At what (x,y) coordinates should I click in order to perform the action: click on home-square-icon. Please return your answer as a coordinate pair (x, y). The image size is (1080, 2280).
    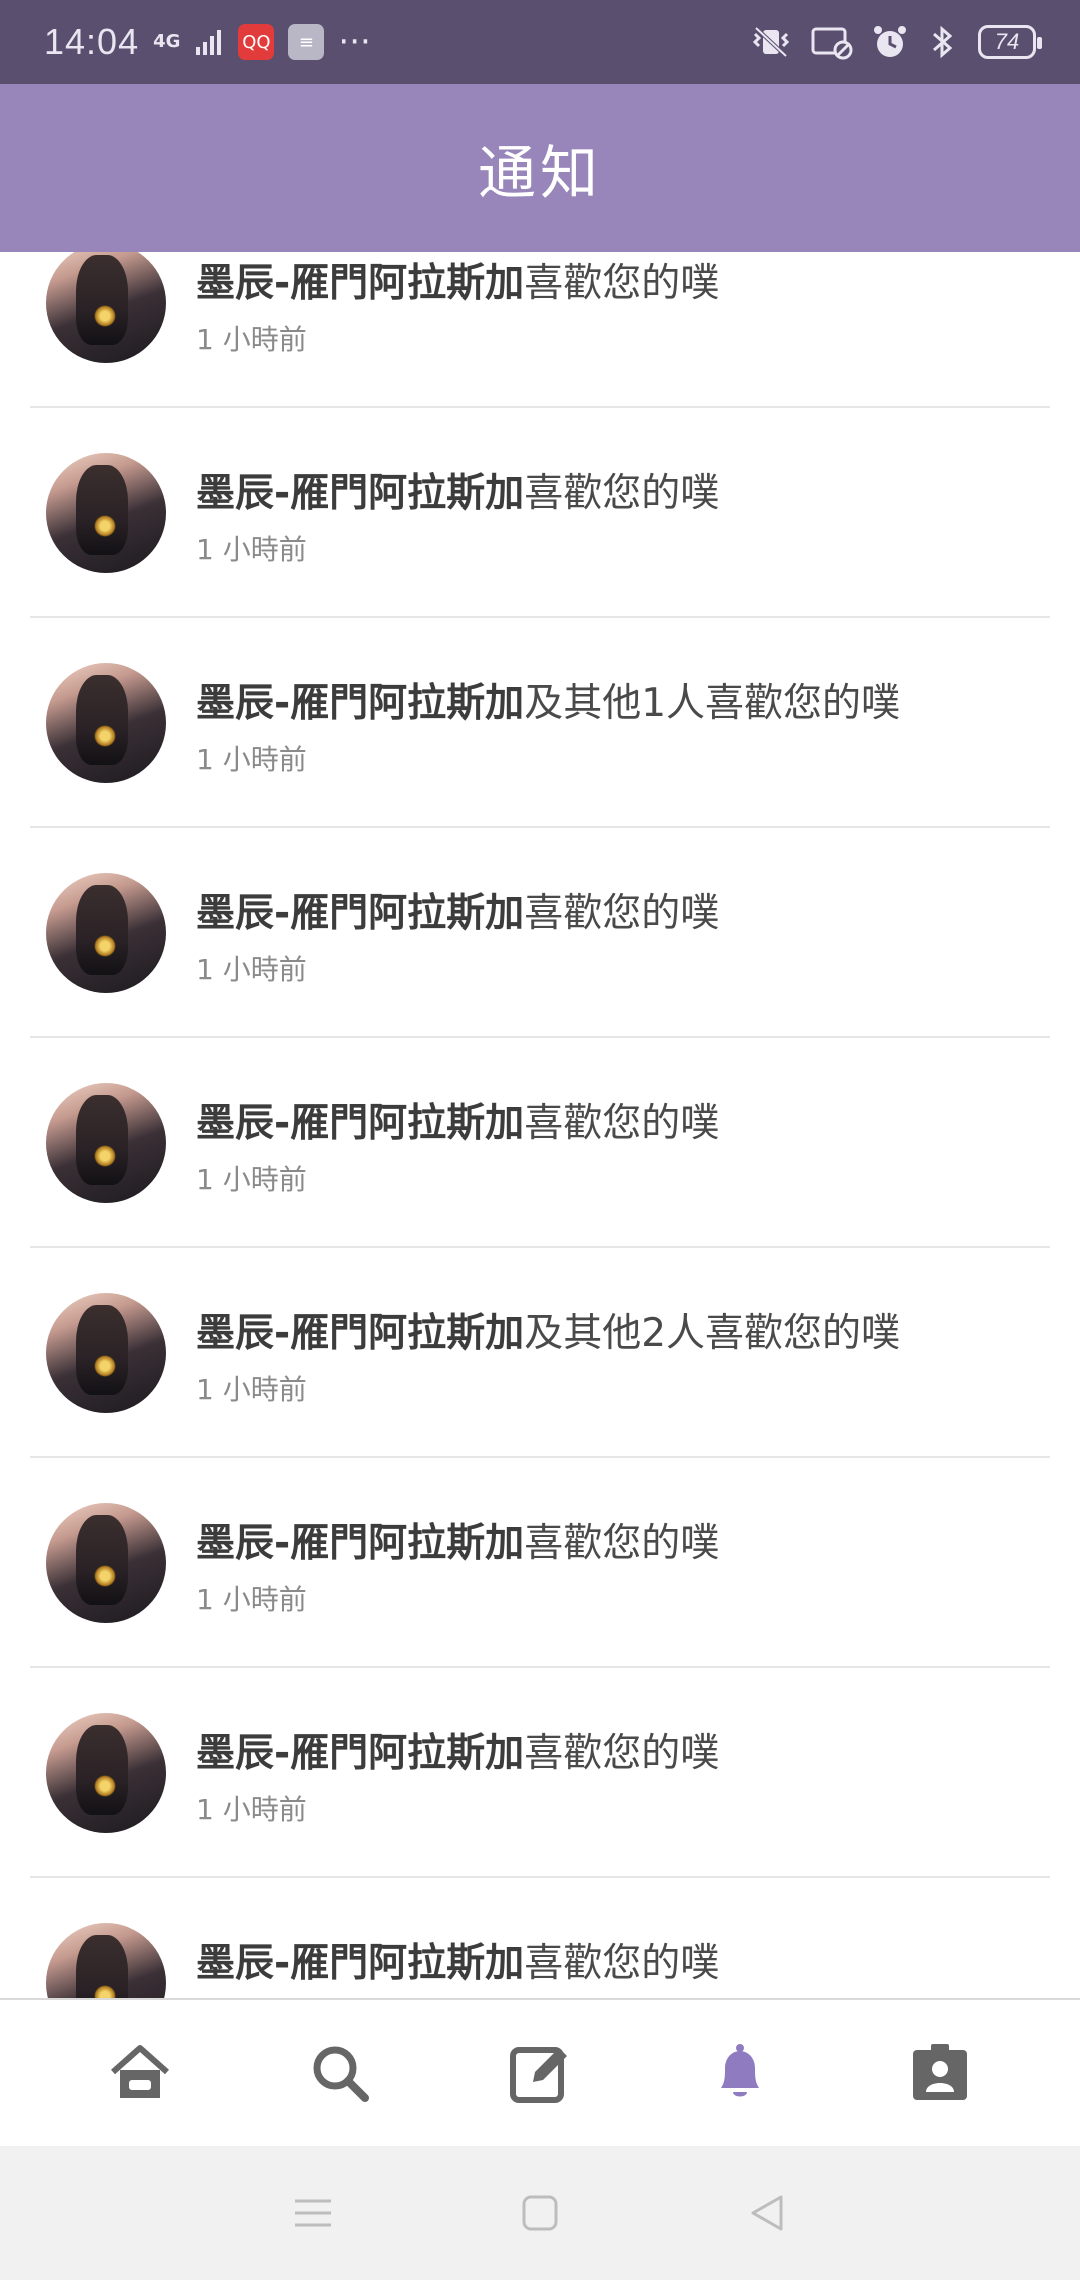
    Looking at the image, I should click on (540, 2213).